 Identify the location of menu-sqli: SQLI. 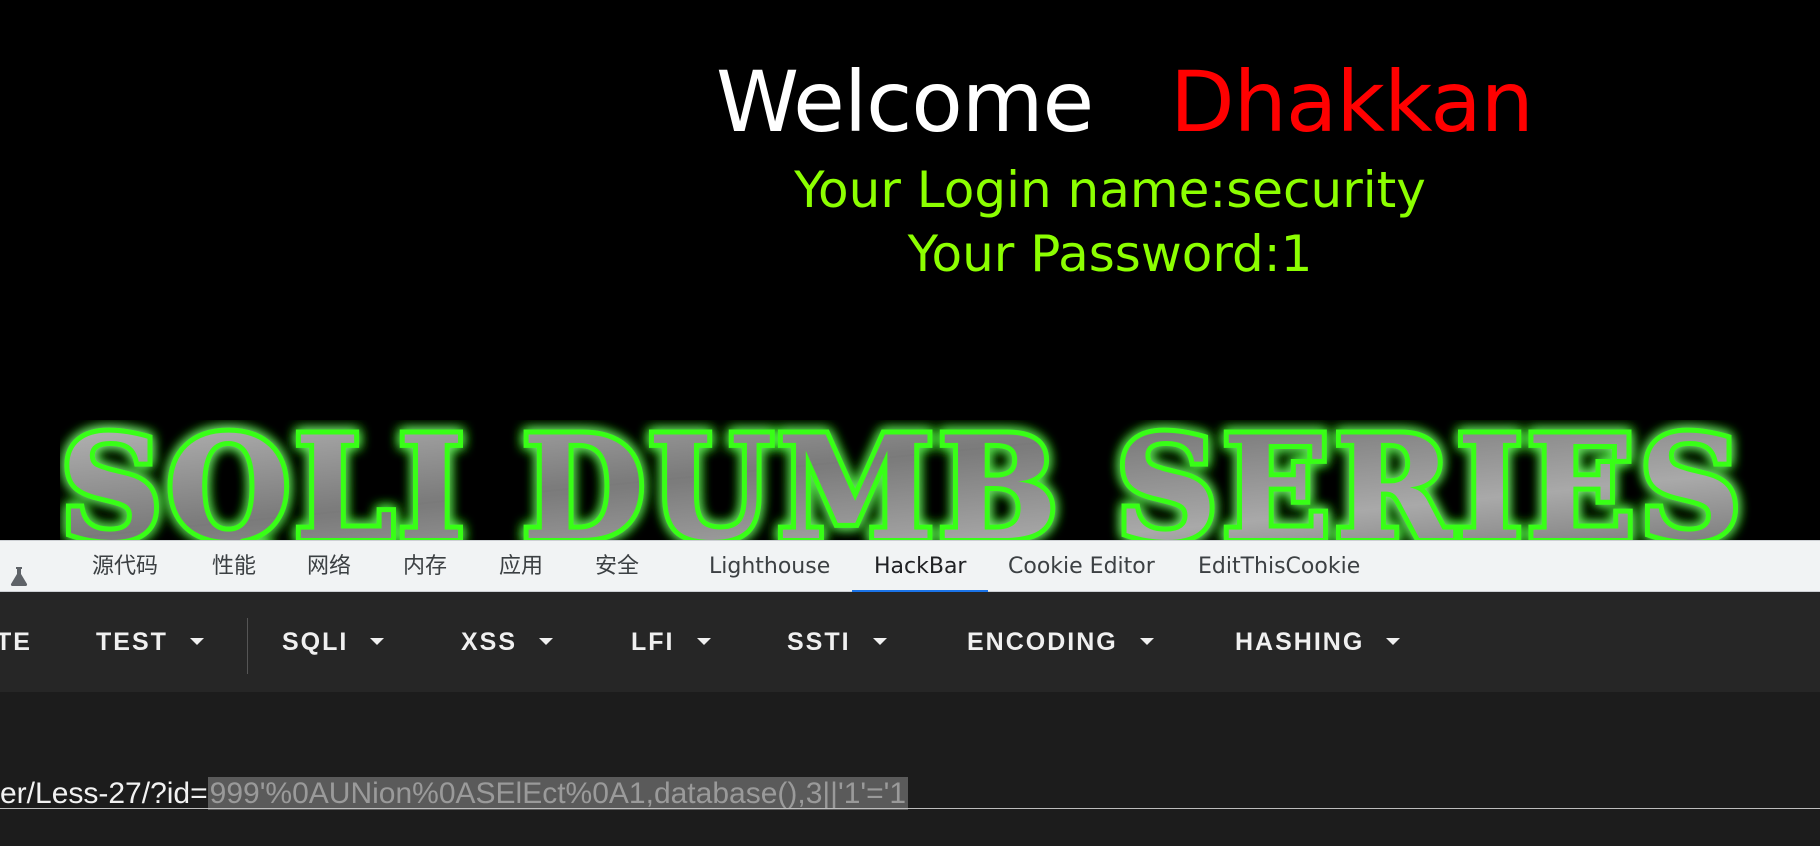
(333, 642).